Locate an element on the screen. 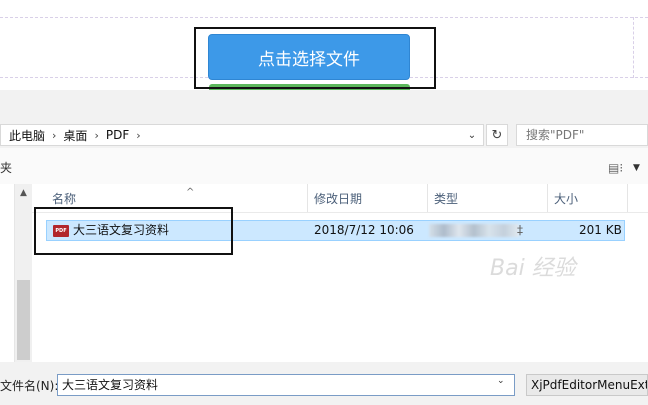  breadcrumb-desktop: 桌面 is located at coordinates (75, 135).